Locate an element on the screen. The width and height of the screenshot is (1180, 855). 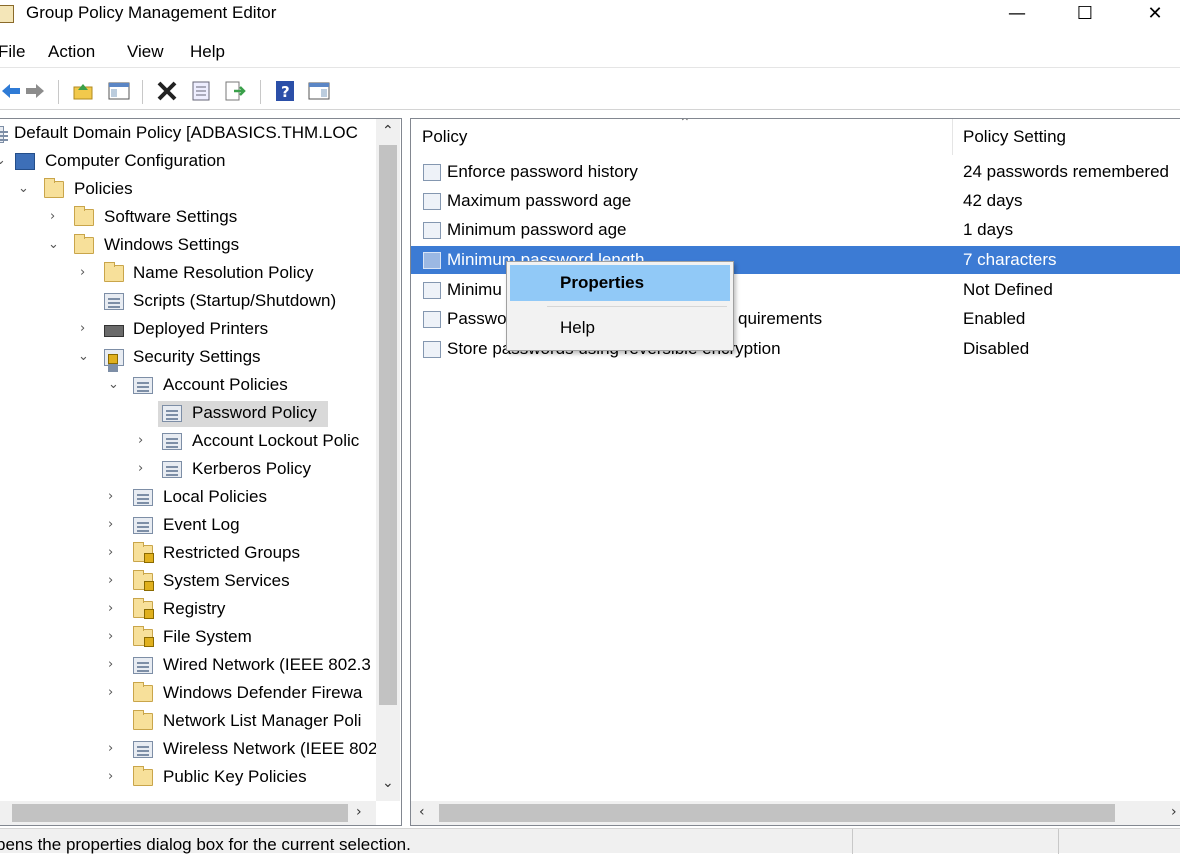
back-arrow-icon is located at coordinates (11, 91).